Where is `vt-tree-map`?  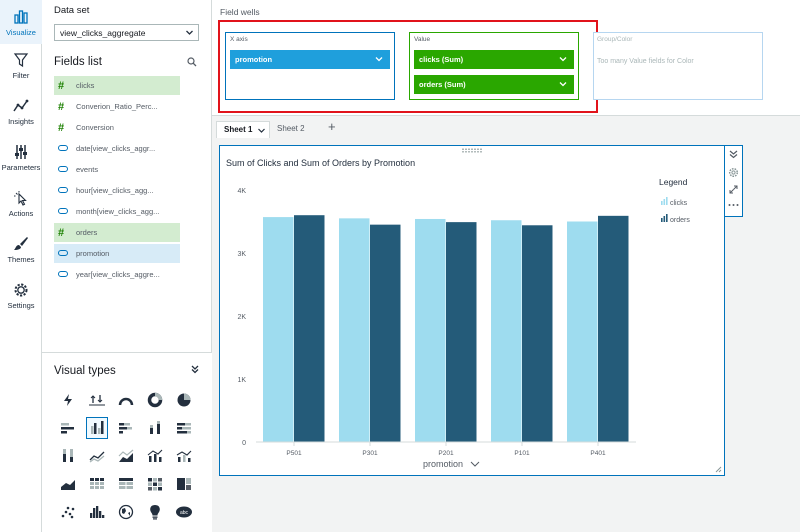 vt-tree-map is located at coordinates (184, 484).